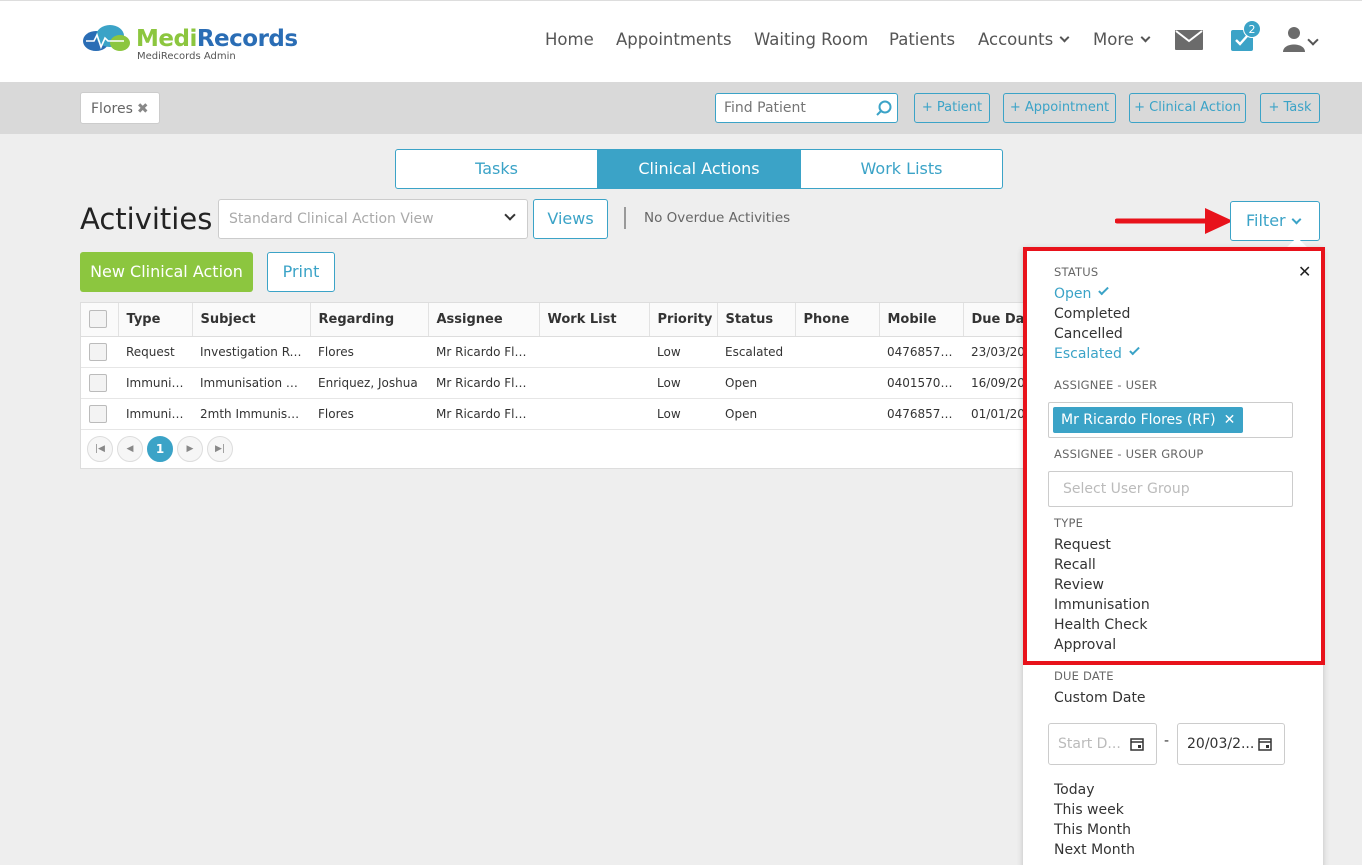 Image resolution: width=1362 pixels, height=865 pixels. I want to click on type-cell: Request, so click(155, 352).